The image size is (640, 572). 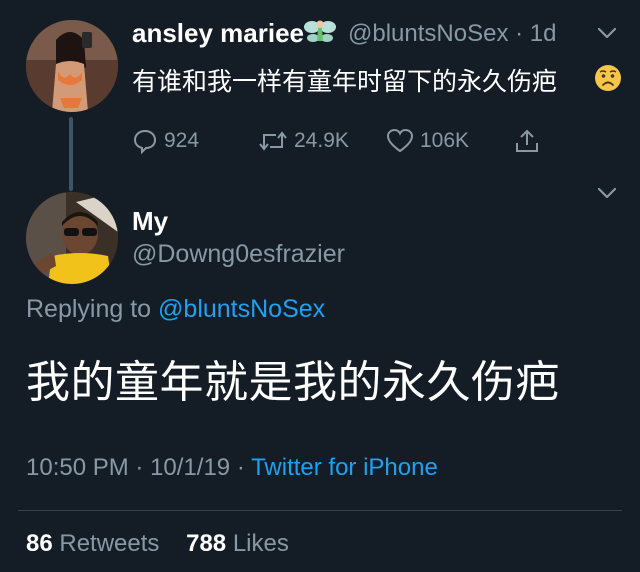 I want to click on mention-link: @bluntsNoSex, so click(x=241, y=309).